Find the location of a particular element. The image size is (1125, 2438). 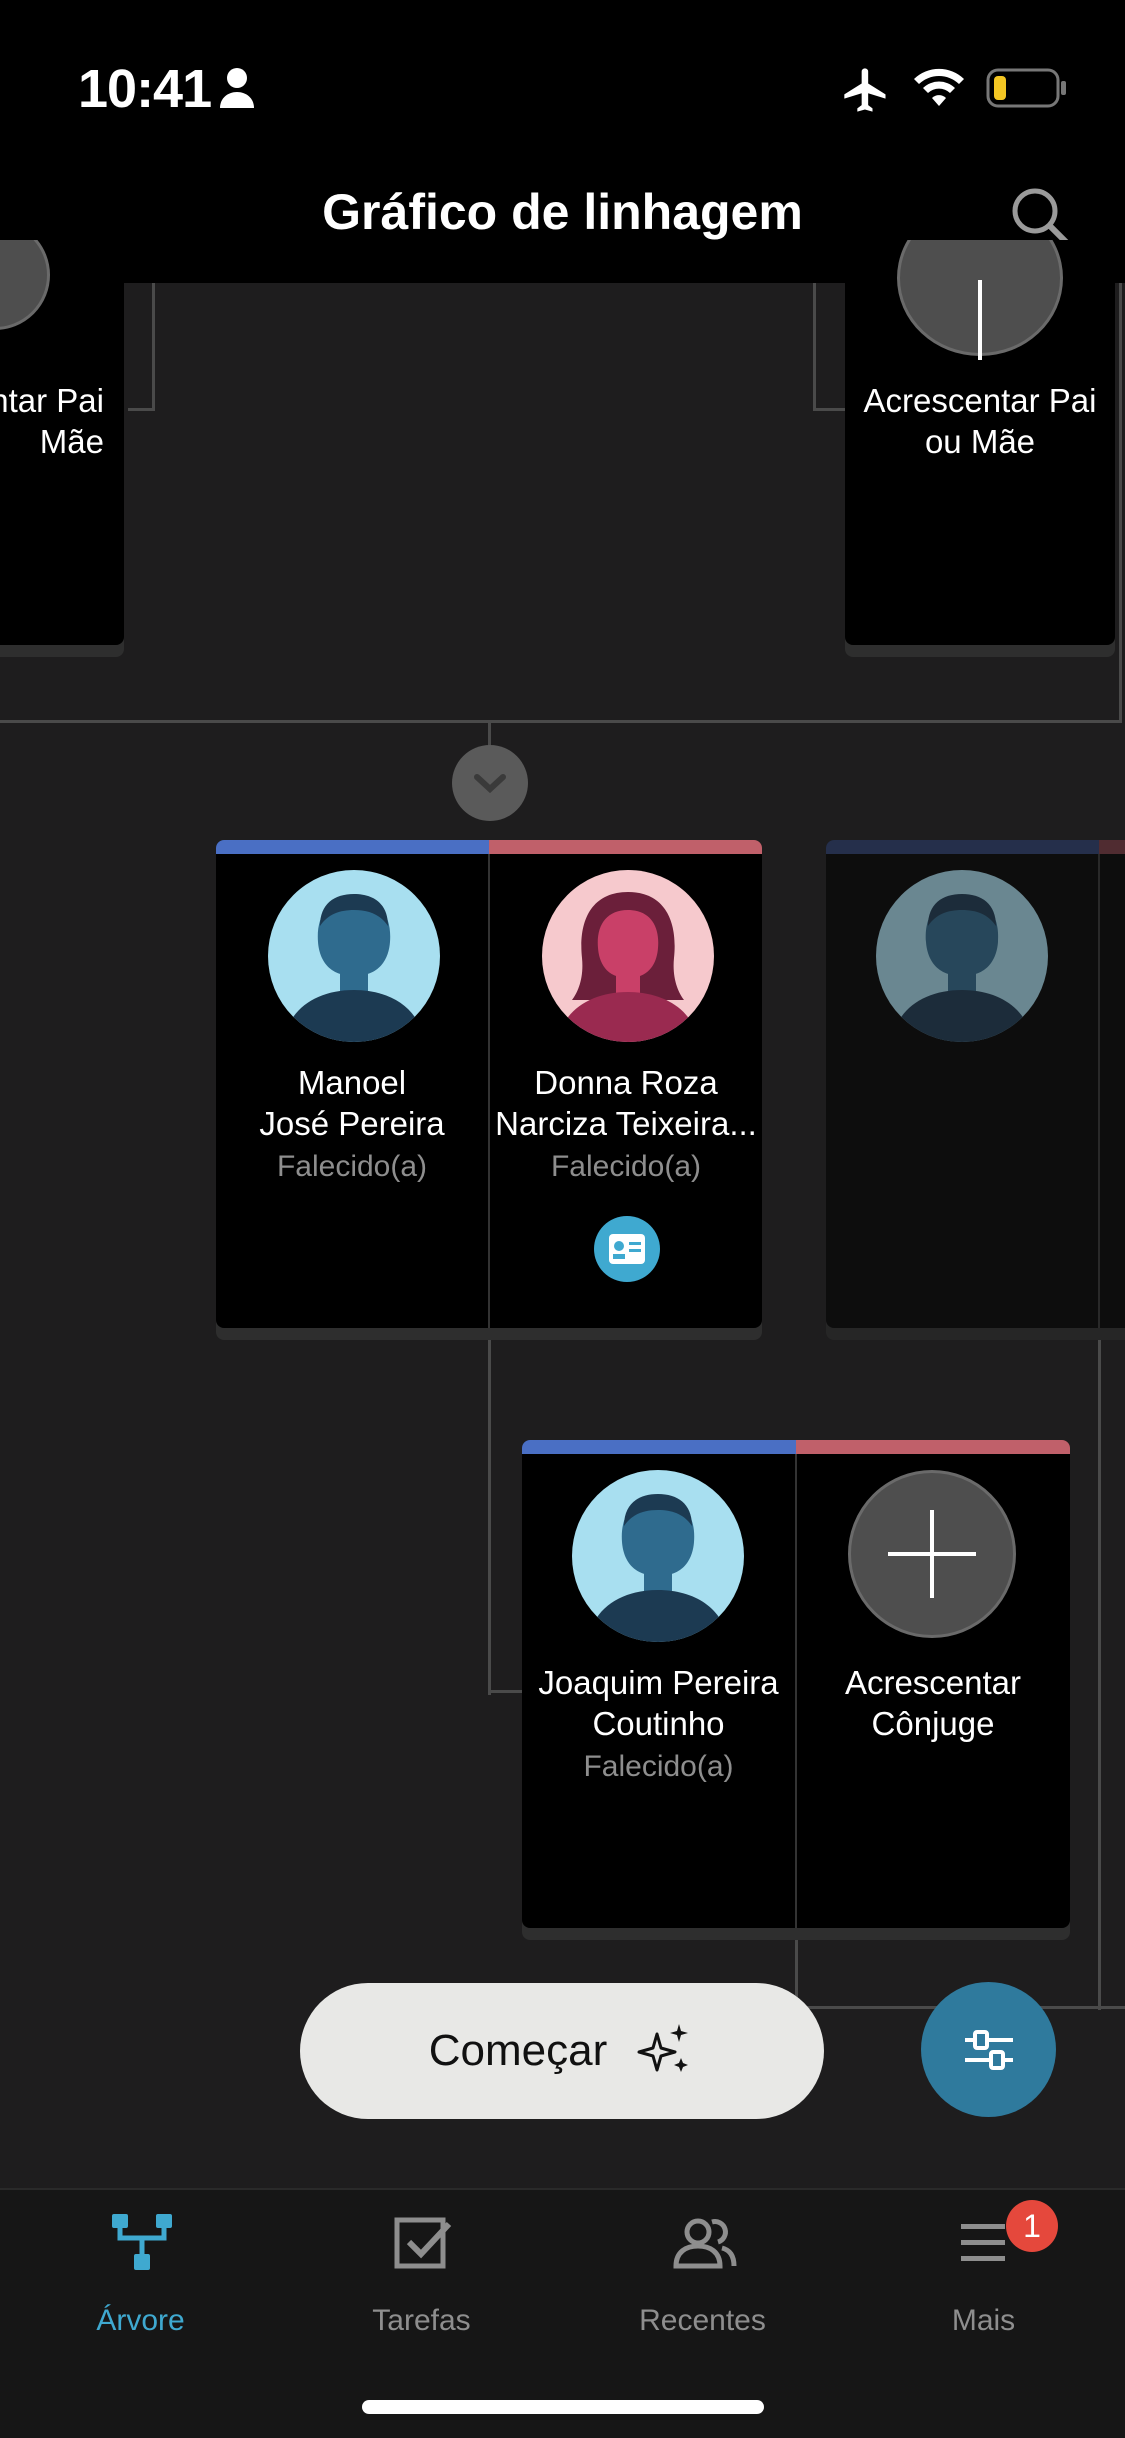

add-parent-card-left: ntar Pai Mãe is located at coordinates (62, 442).